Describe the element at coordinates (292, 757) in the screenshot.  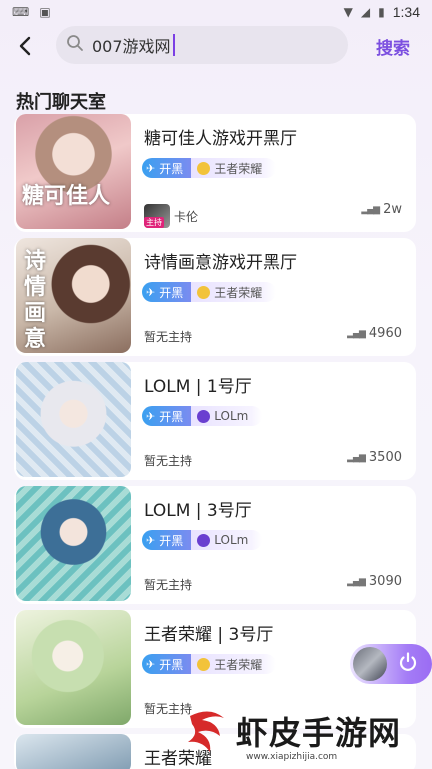
I see `watermark-url: www.xiapizhijia.com` at that location.